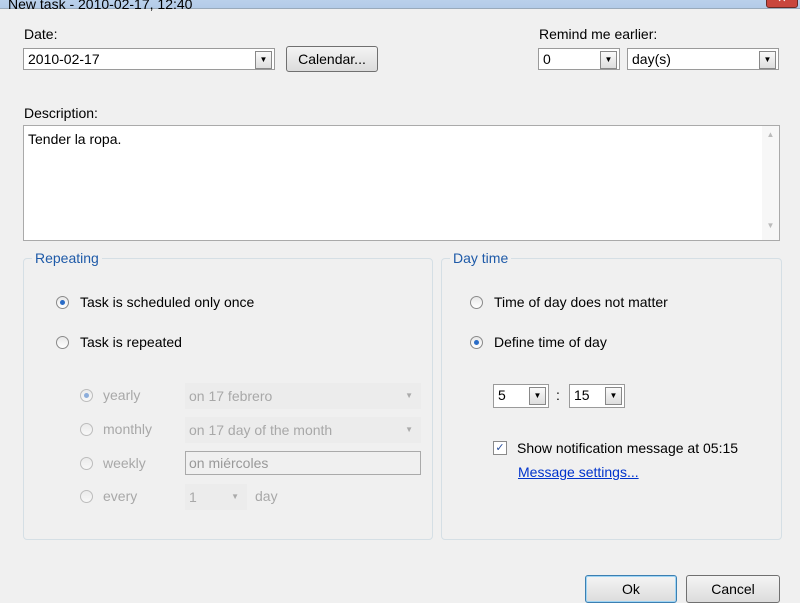 Image resolution: width=800 pixels, height=603 pixels. Describe the element at coordinates (75, 139) in the screenshot. I see `description-text: Tender la ropa.` at that location.